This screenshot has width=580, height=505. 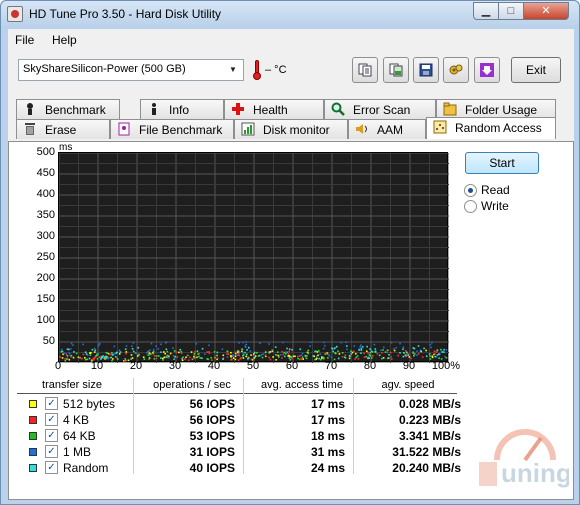 I want to click on y-tick-label: 150, so click(x=45, y=299).